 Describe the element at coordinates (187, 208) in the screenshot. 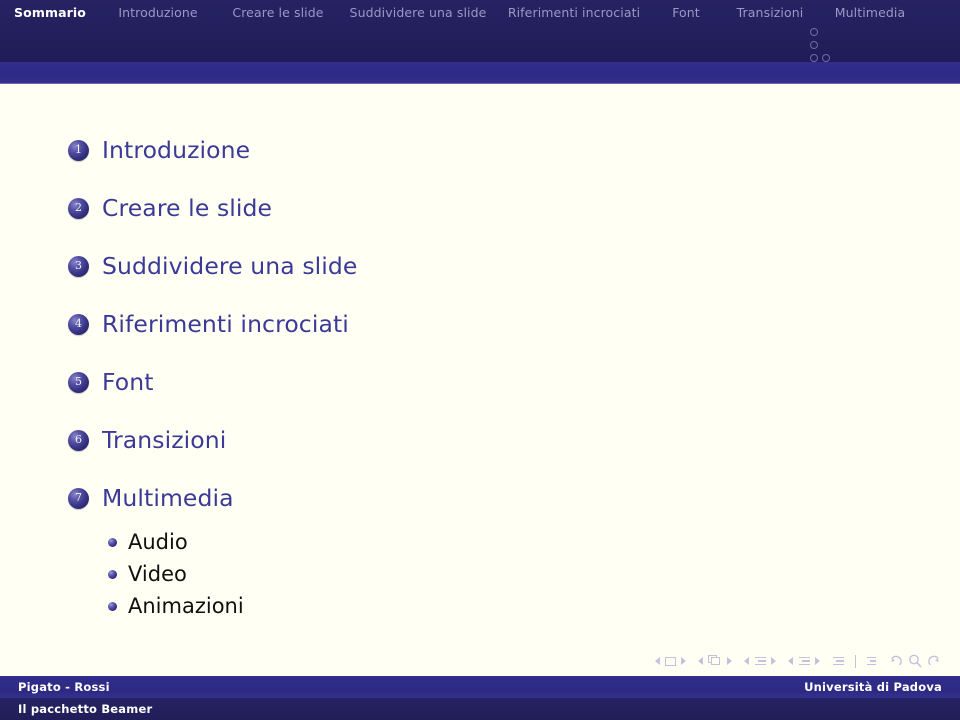

I see `toc-section-title: Creare le slide` at that location.